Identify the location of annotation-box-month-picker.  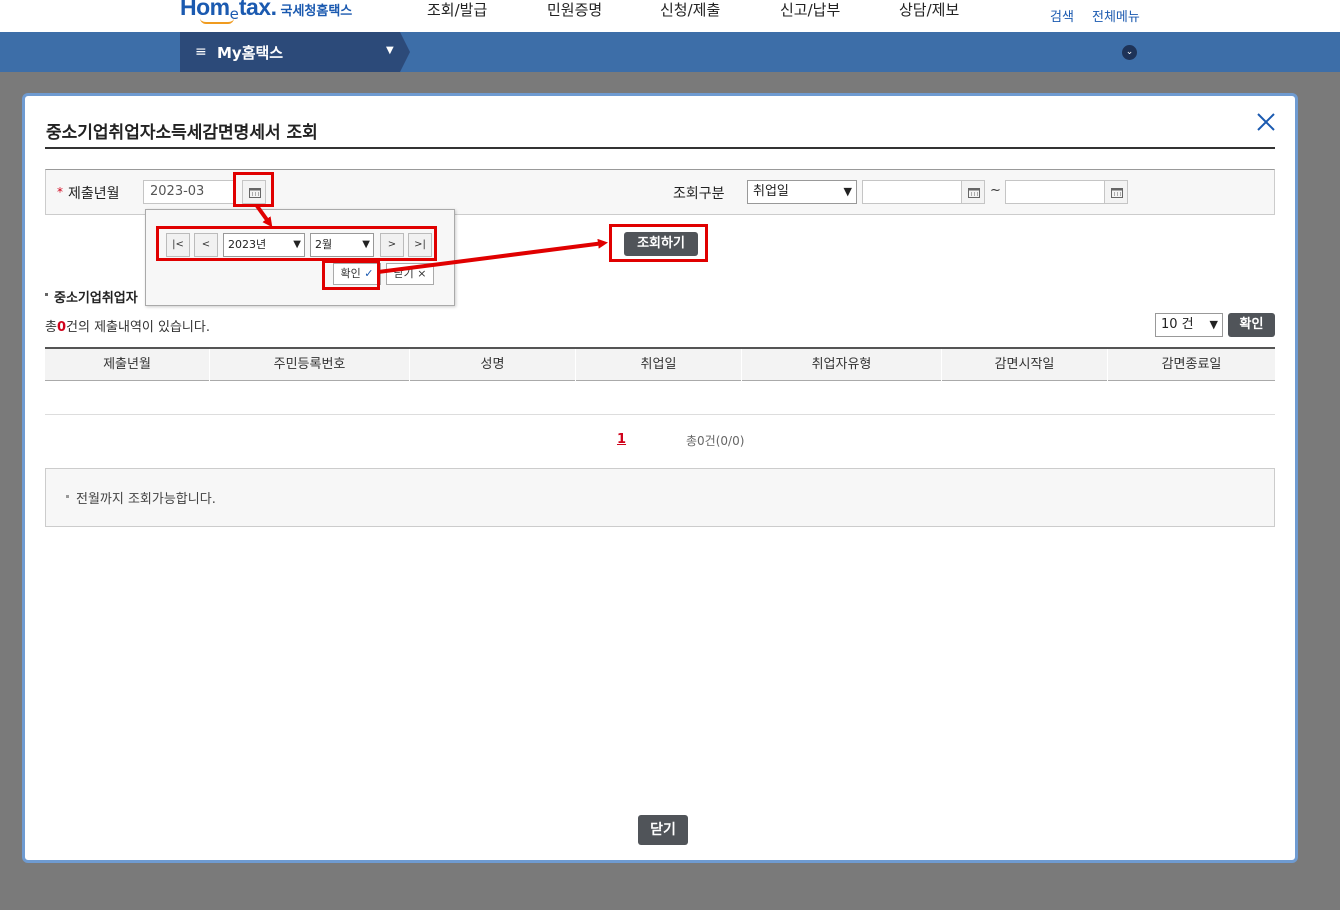
(296, 243).